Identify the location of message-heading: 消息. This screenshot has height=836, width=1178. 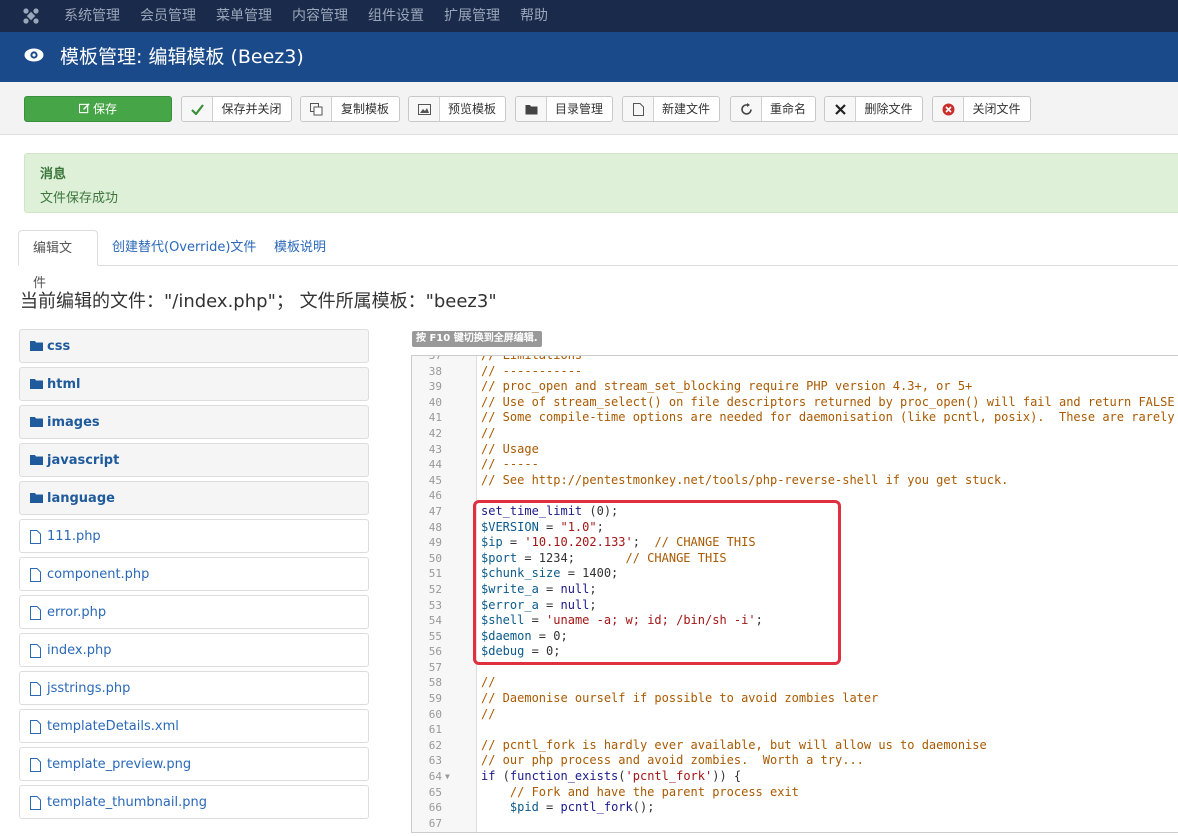
(53, 174).